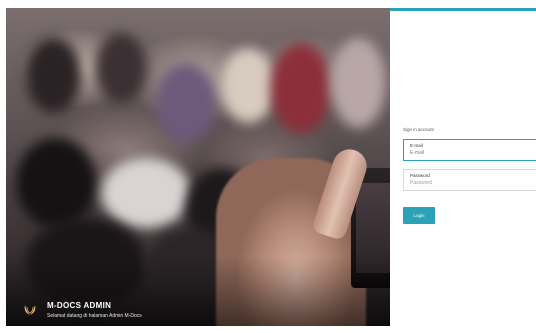 This screenshot has width=536, height=333. I want to click on login-button: Login, so click(419, 215).